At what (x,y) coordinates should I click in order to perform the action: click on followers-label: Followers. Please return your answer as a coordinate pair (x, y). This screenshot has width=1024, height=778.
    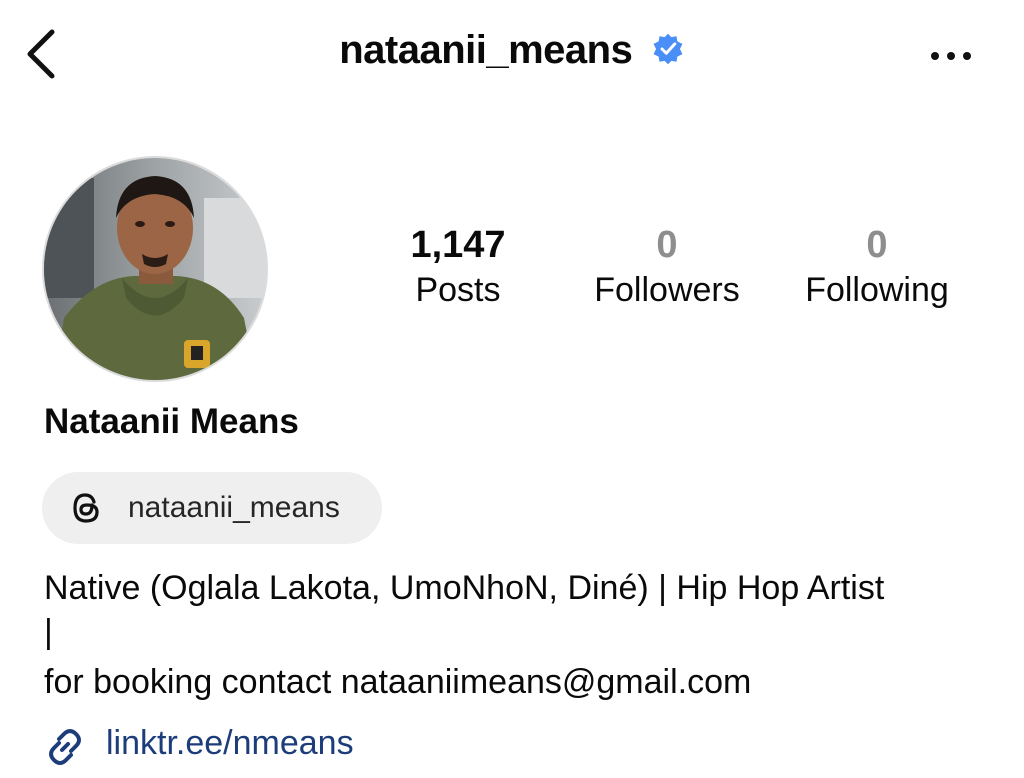
    Looking at the image, I should click on (667, 290).